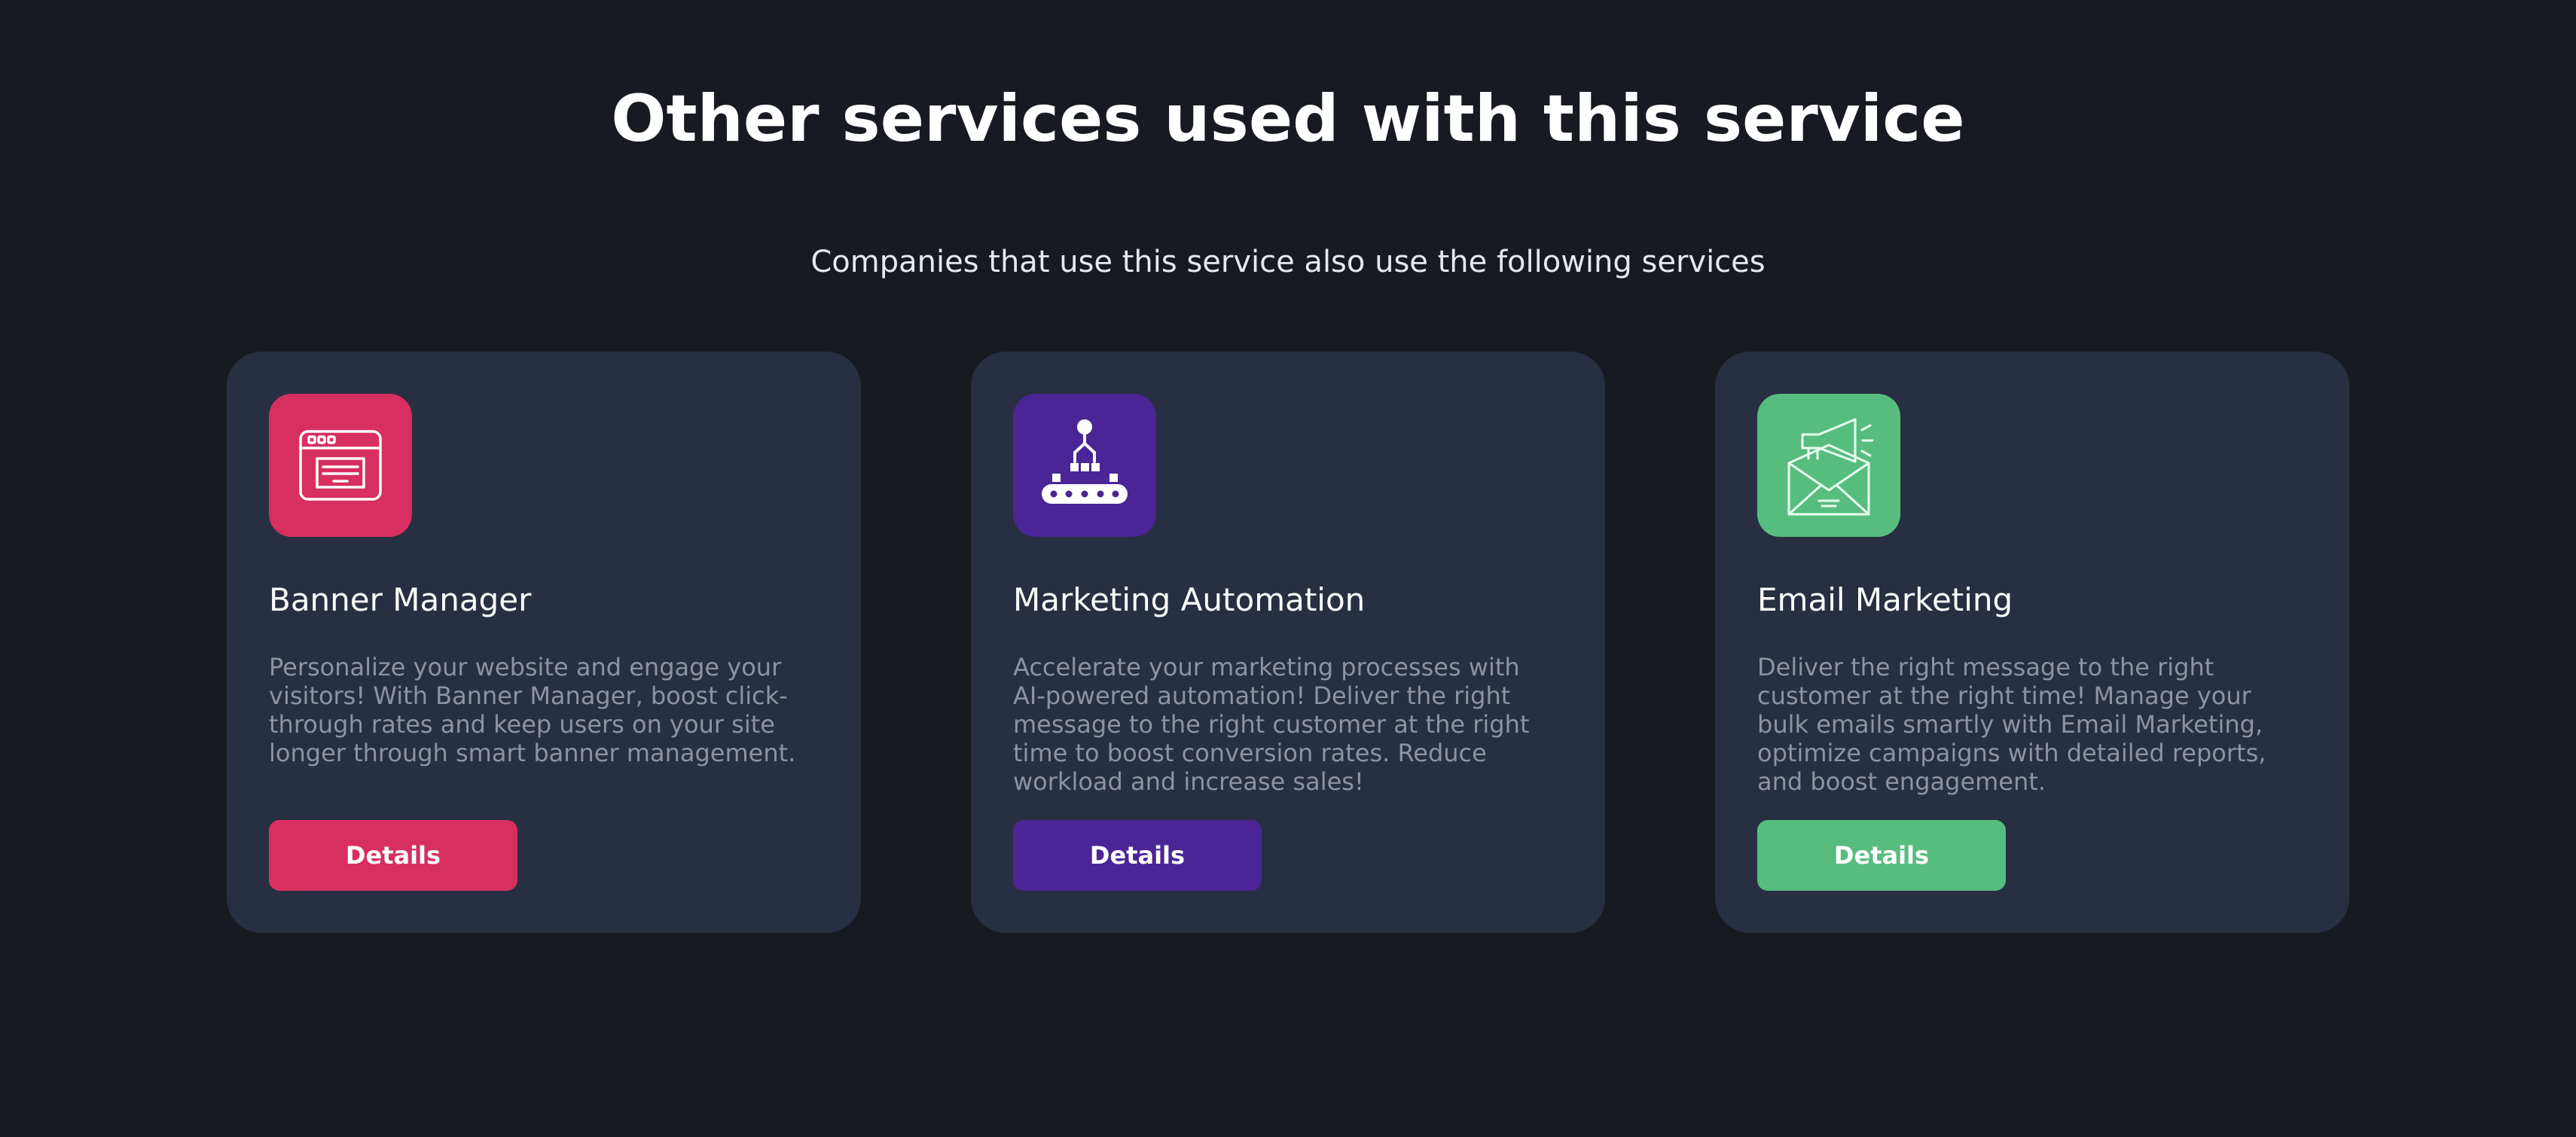  What do you see at coordinates (1138, 855) in the screenshot?
I see `details-button-marketing-automation: Details` at bounding box center [1138, 855].